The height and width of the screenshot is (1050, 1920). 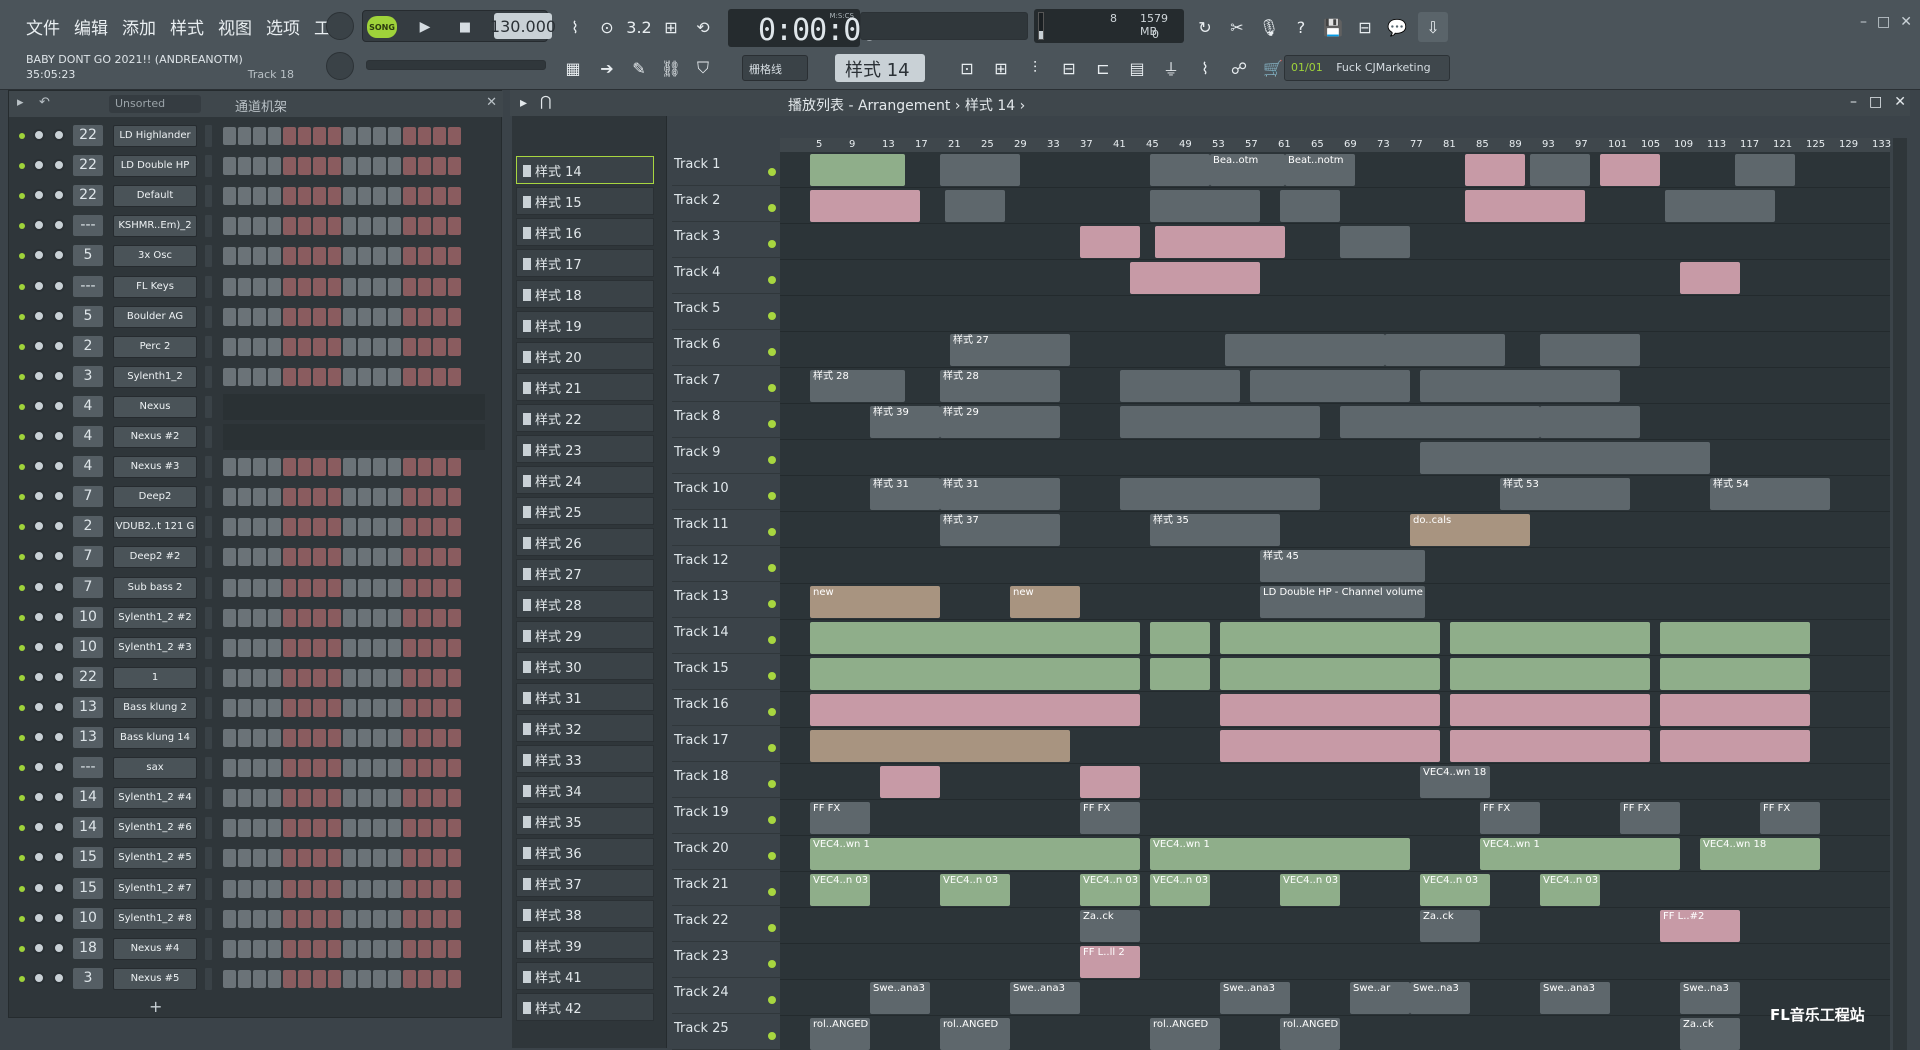 What do you see at coordinates (155, 437) in the screenshot?
I see `channel-name-button: Nexus #2` at bounding box center [155, 437].